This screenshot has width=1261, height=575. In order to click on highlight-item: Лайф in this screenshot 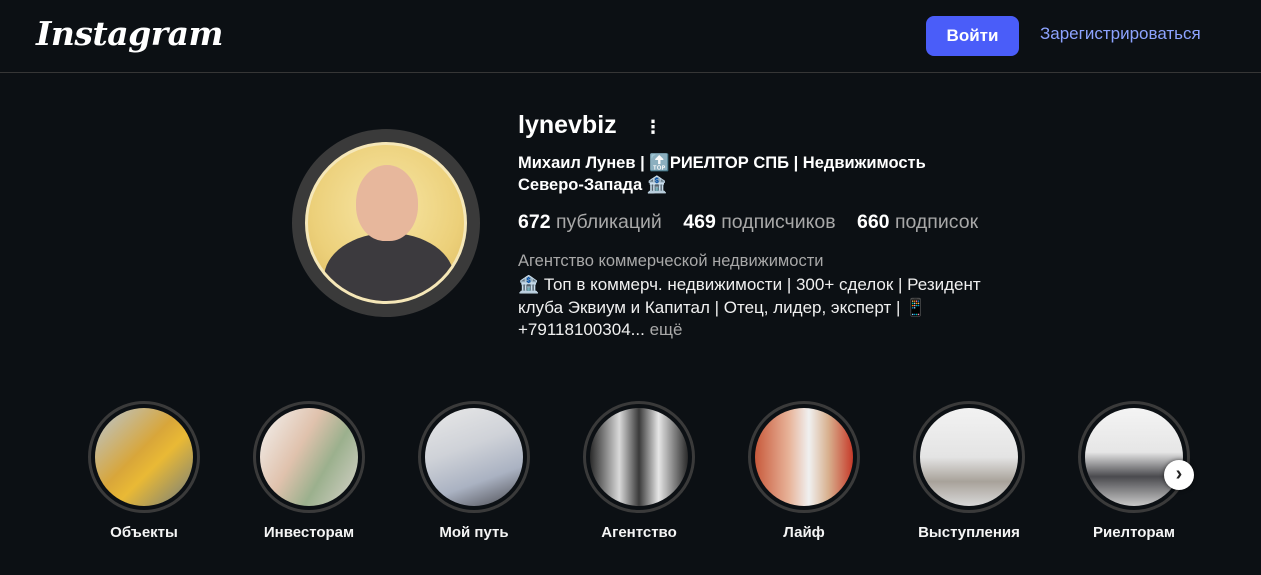, I will do `click(804, 471)`.